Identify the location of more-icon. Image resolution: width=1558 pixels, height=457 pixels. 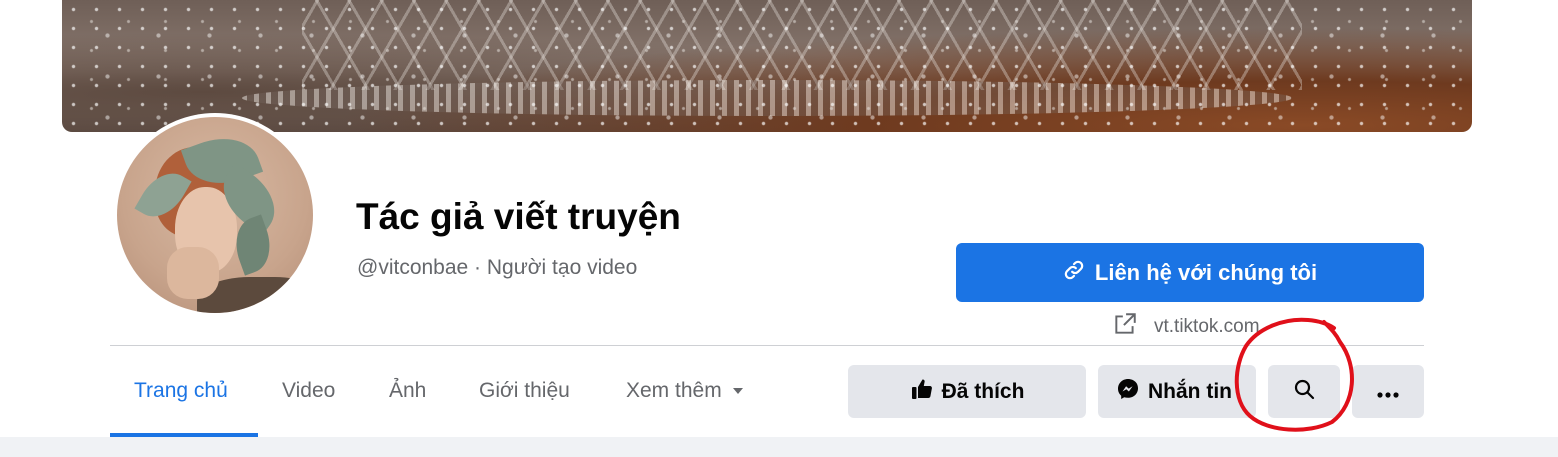
(1388, 392).